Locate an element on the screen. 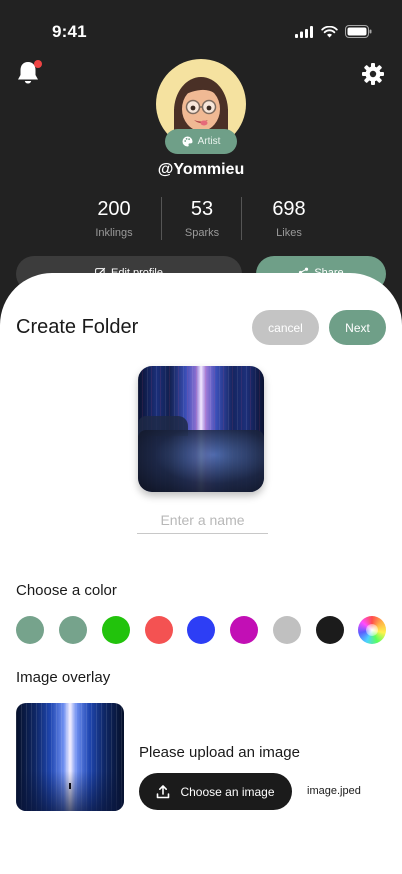 The width and height of the screenshot is (402, 874). artist-badge-label: Artist is located at coordinates (209, 141).